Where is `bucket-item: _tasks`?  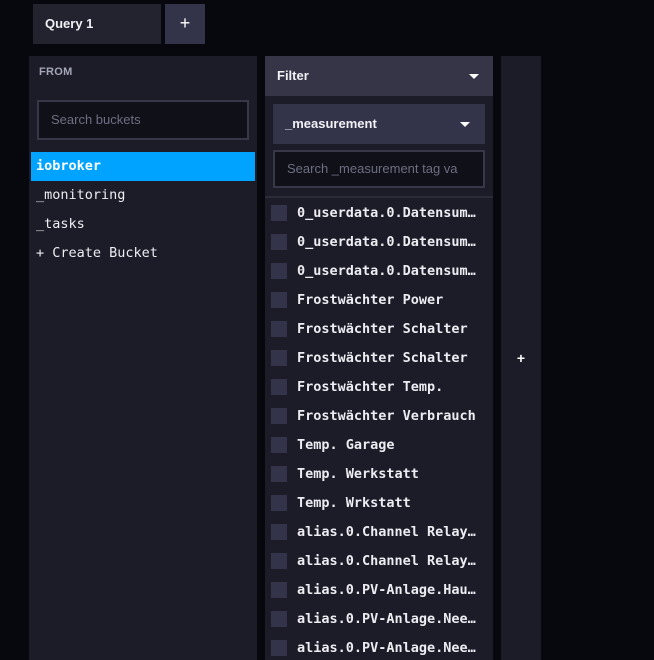 bucket-item: _tasks is located at coordinates (143, 224).